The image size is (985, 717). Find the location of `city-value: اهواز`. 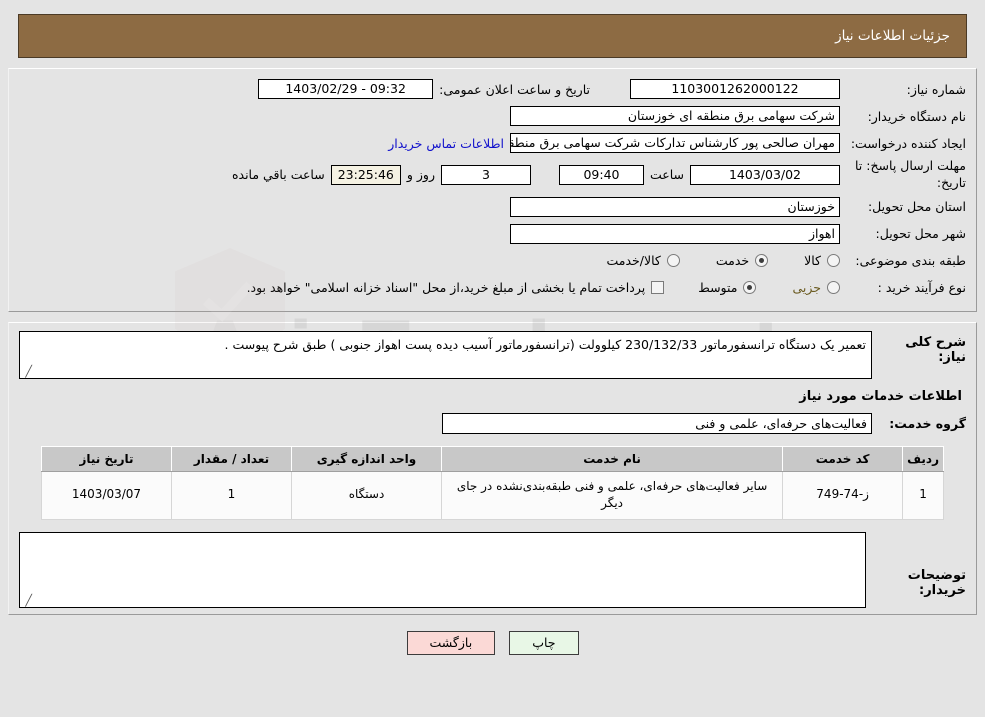

city-value: اهواز is located at coordinates (675, 233).